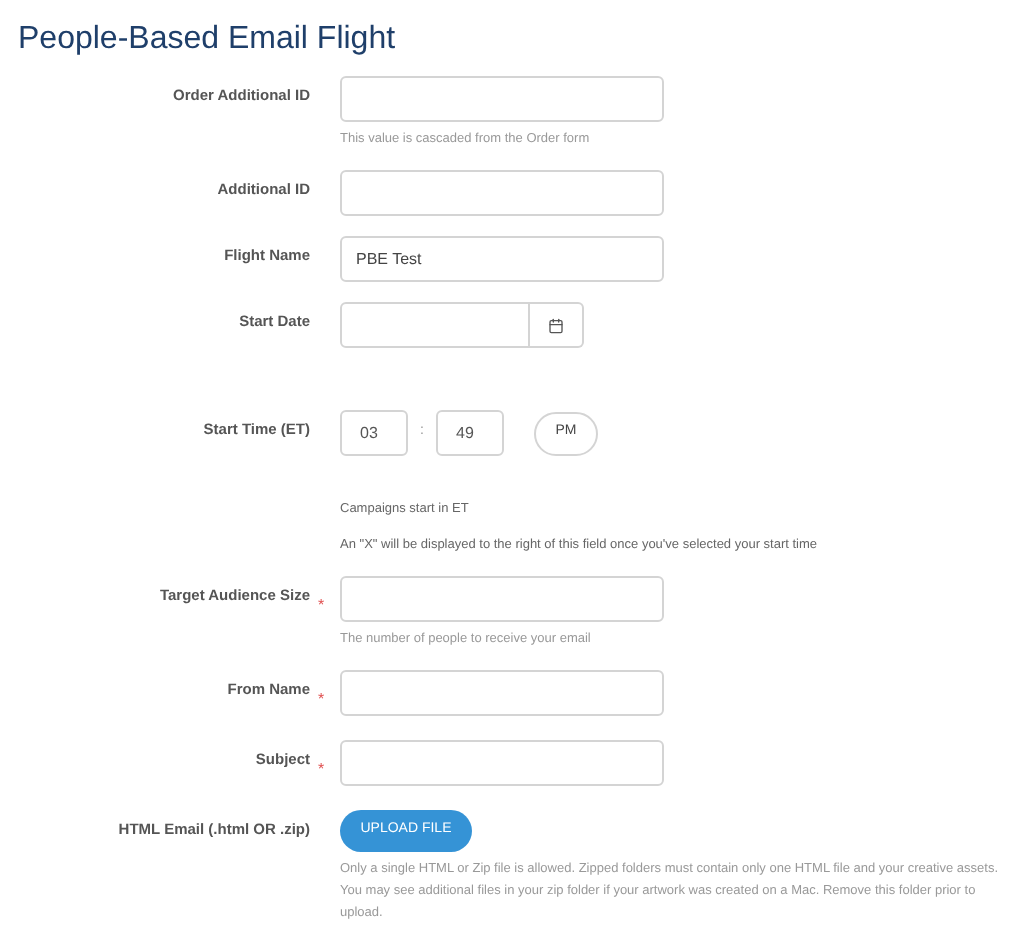 This screenshot has height=936, width=1024. What do you see at coordinates (470, 433) in the screenshot?
I see `minute-field: 49` at bounding box center [470, 433].